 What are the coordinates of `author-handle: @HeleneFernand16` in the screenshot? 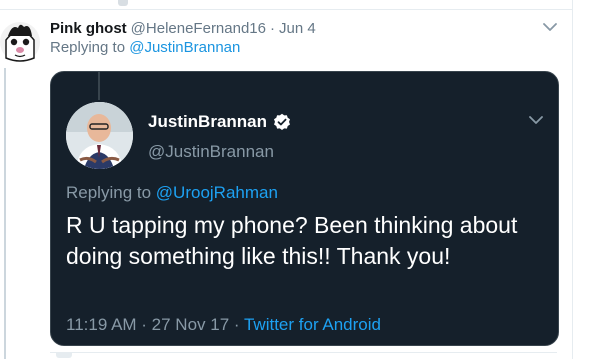 It's located at (198, 28).